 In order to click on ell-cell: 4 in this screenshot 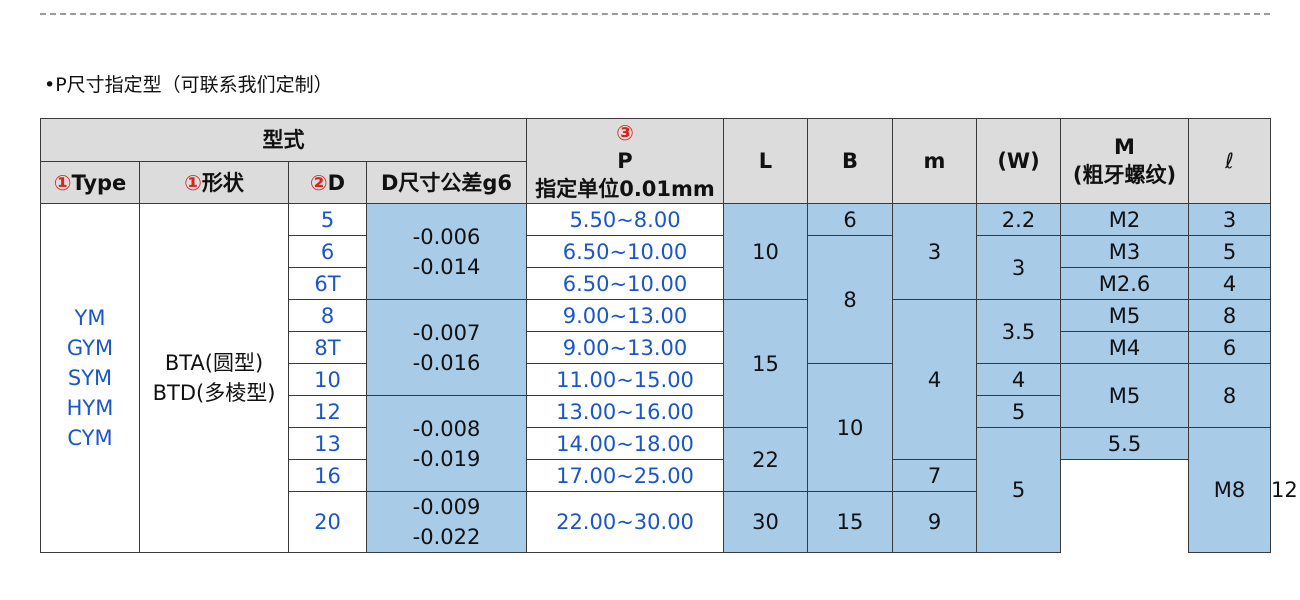, I will do `click(1229, 283)`.